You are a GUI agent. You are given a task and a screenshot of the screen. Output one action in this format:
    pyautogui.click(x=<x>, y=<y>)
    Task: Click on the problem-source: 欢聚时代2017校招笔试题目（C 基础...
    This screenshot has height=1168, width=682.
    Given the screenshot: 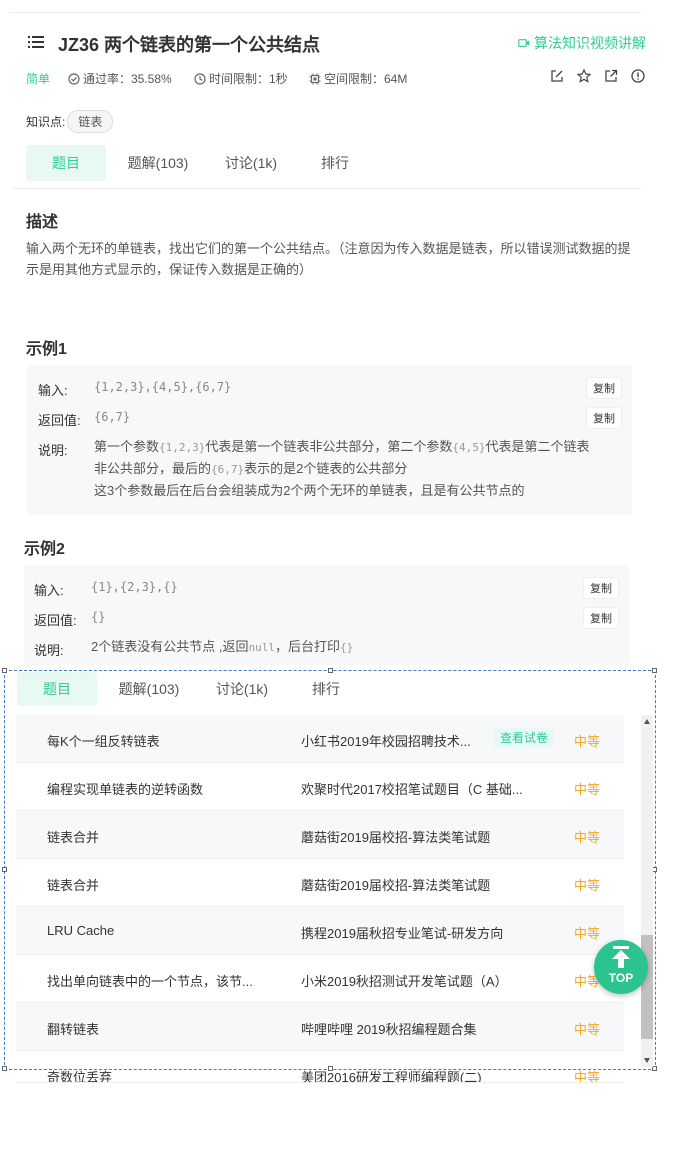 What is the action you would take?
    pyautogui.click(x=412, y=789)
    